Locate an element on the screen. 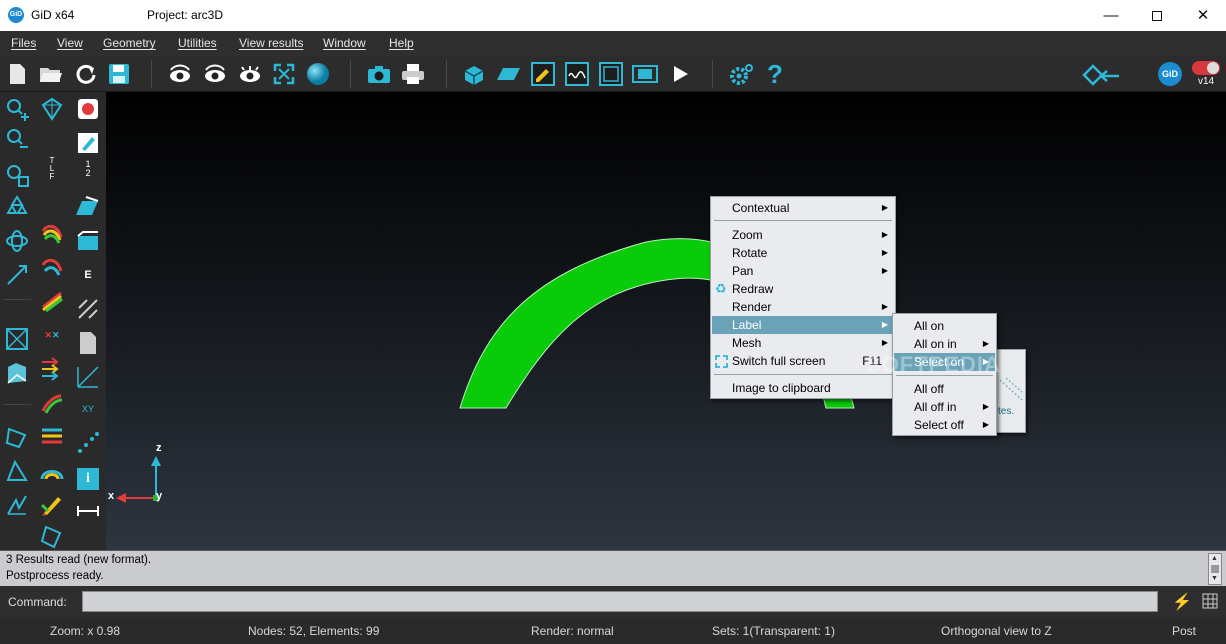 The height and width of the screenshot is (644, 1226). rainbow-contour-icon is located at coordinates (52, 233).